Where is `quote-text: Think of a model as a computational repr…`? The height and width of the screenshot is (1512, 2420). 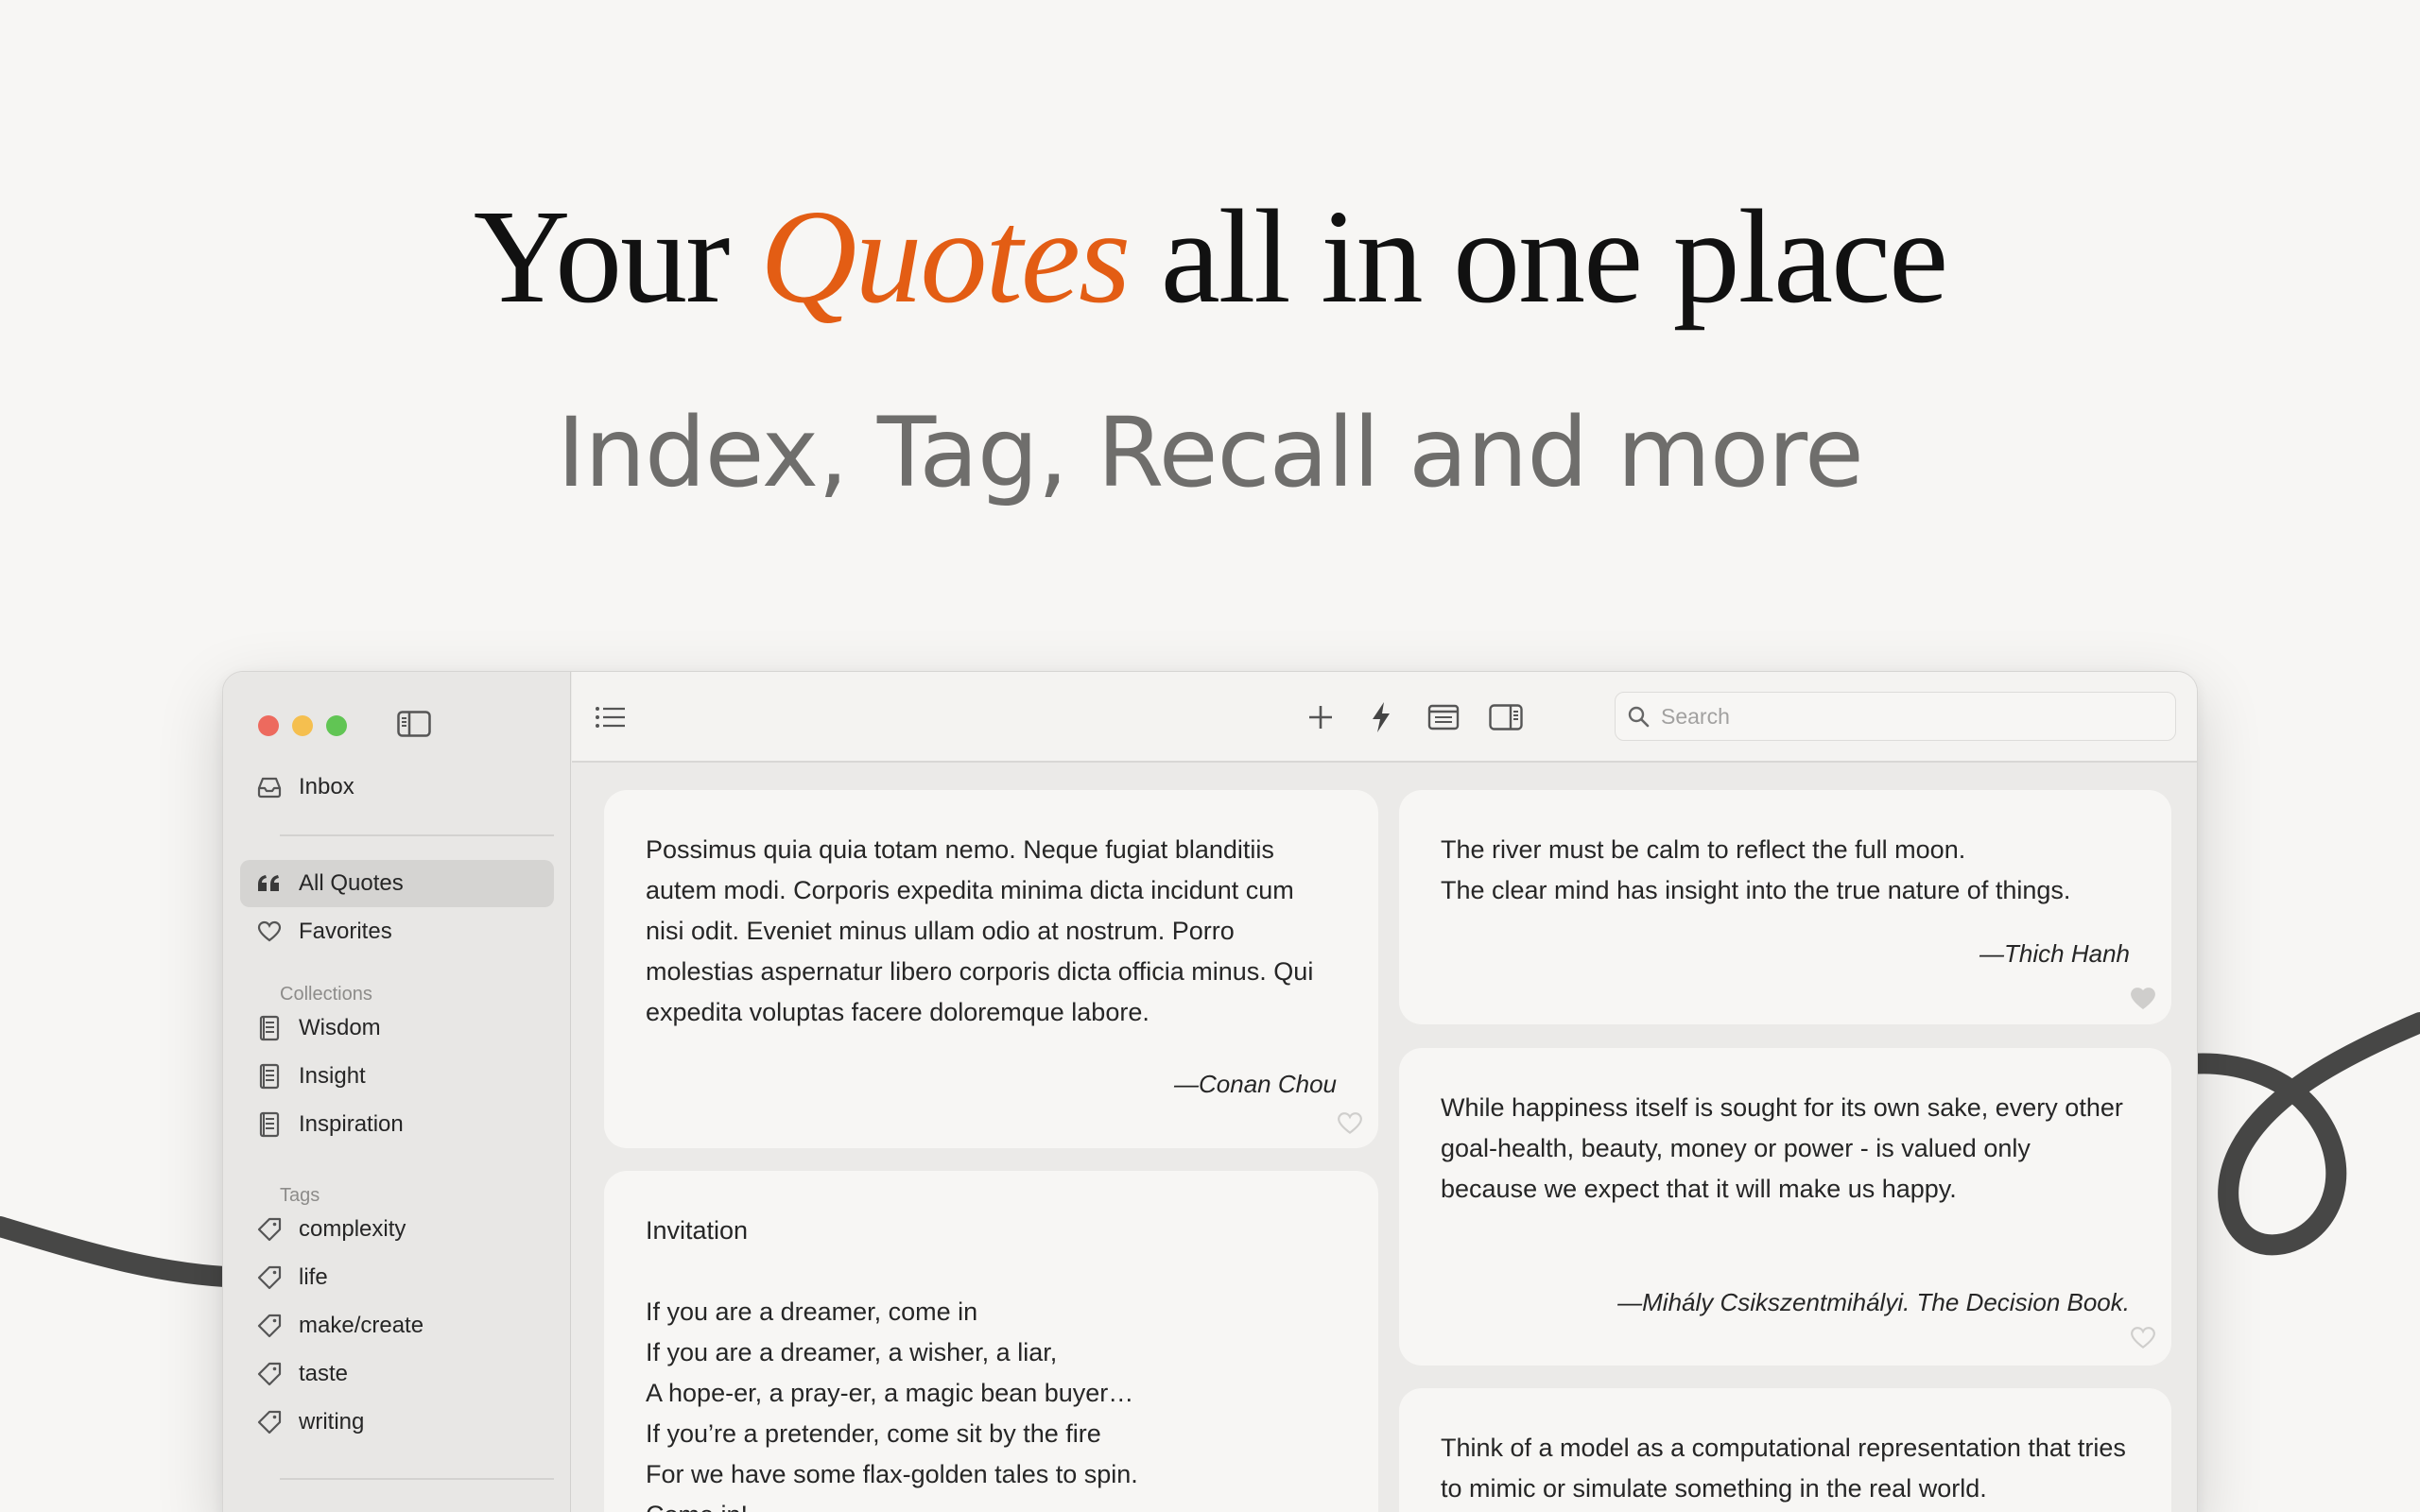 quote-text: Think of a model as a computational repr… is located at coordinates (1783, 1468).